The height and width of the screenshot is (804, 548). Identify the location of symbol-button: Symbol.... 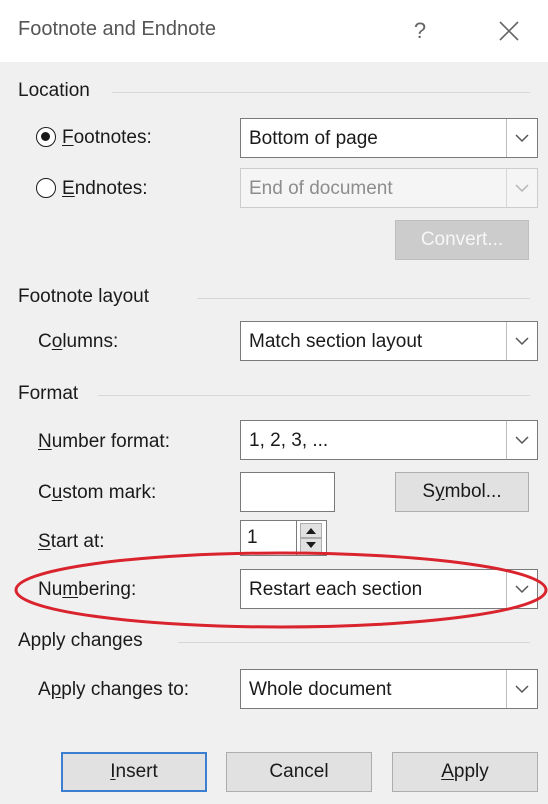
(462, 492).